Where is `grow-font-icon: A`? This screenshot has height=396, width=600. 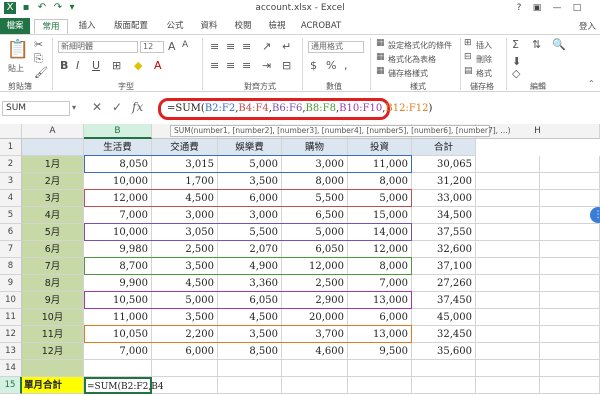 grow-font-icon: A is located at coordinates (172, 46).